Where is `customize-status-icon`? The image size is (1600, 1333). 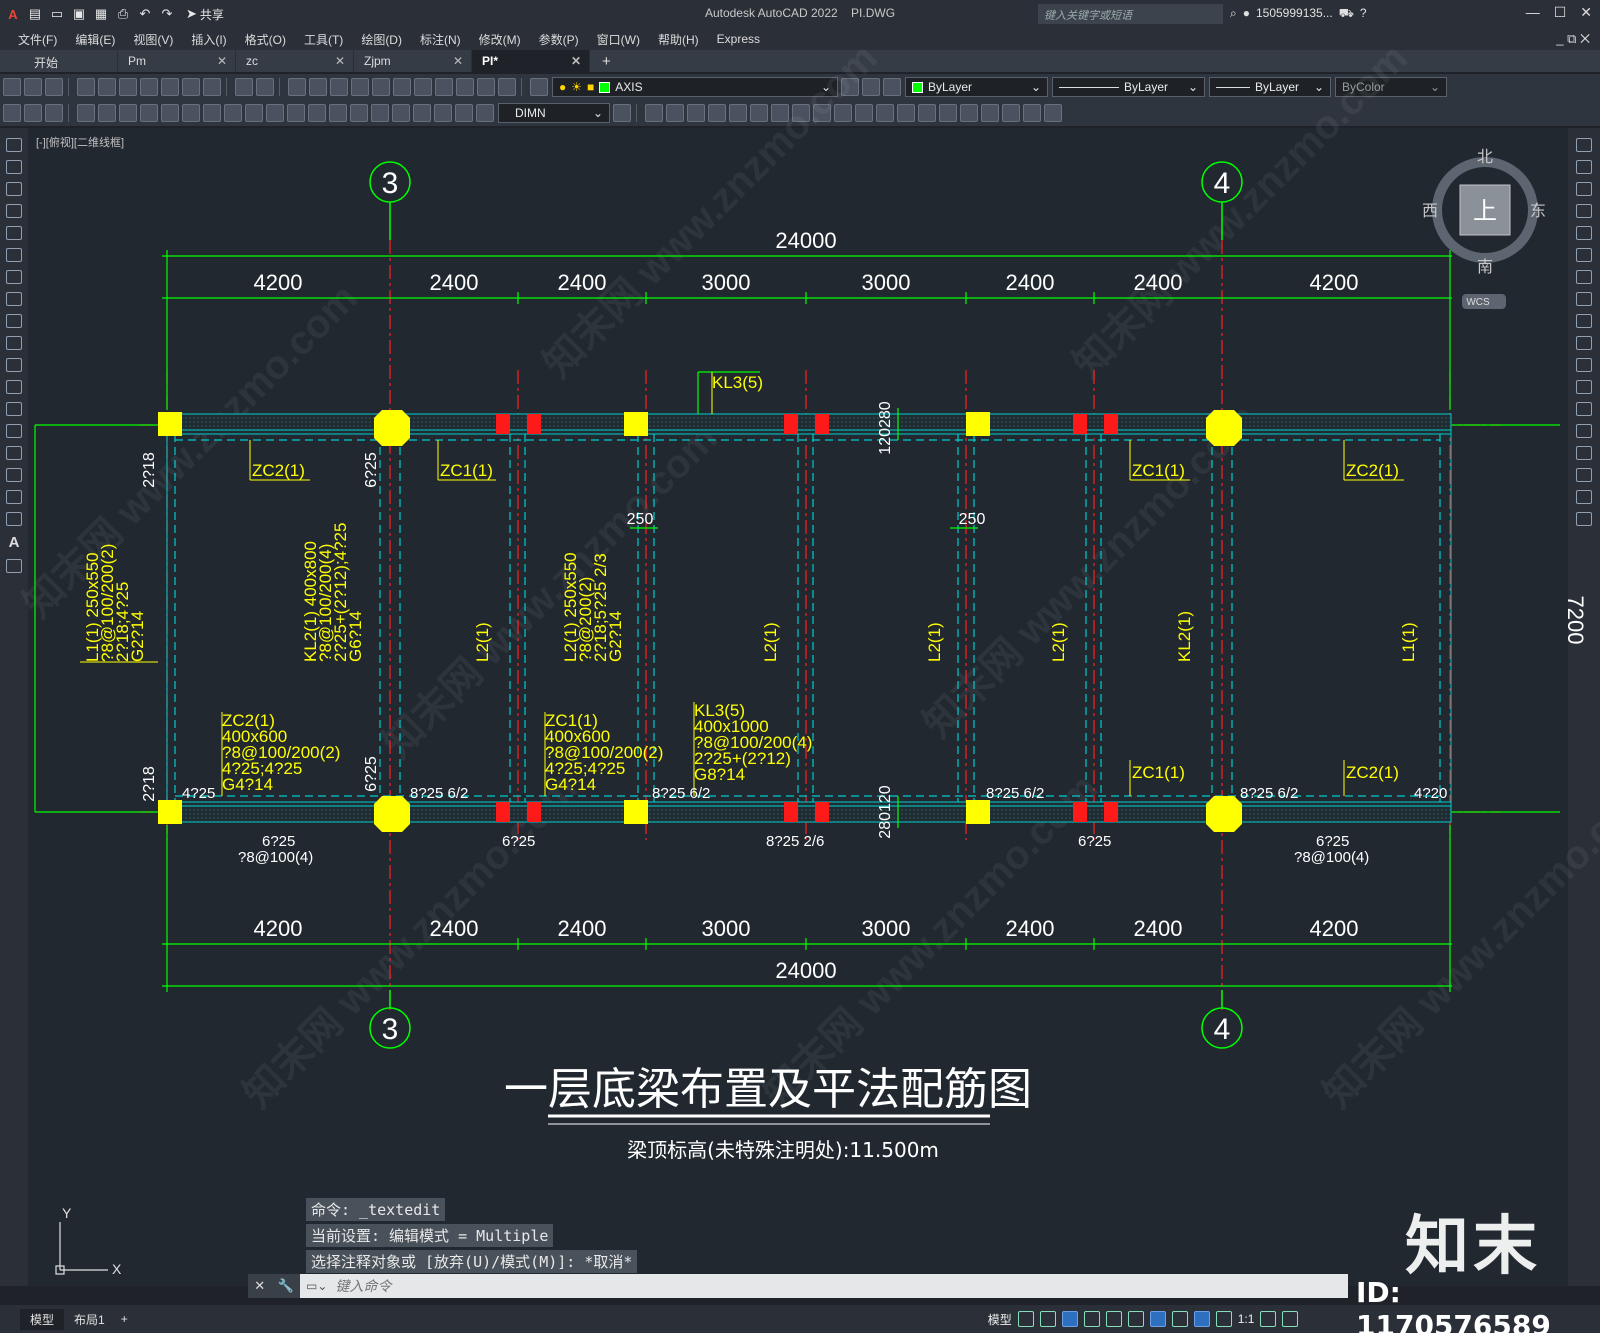
customize-status-icon is located at coordinates (1290, 1319).